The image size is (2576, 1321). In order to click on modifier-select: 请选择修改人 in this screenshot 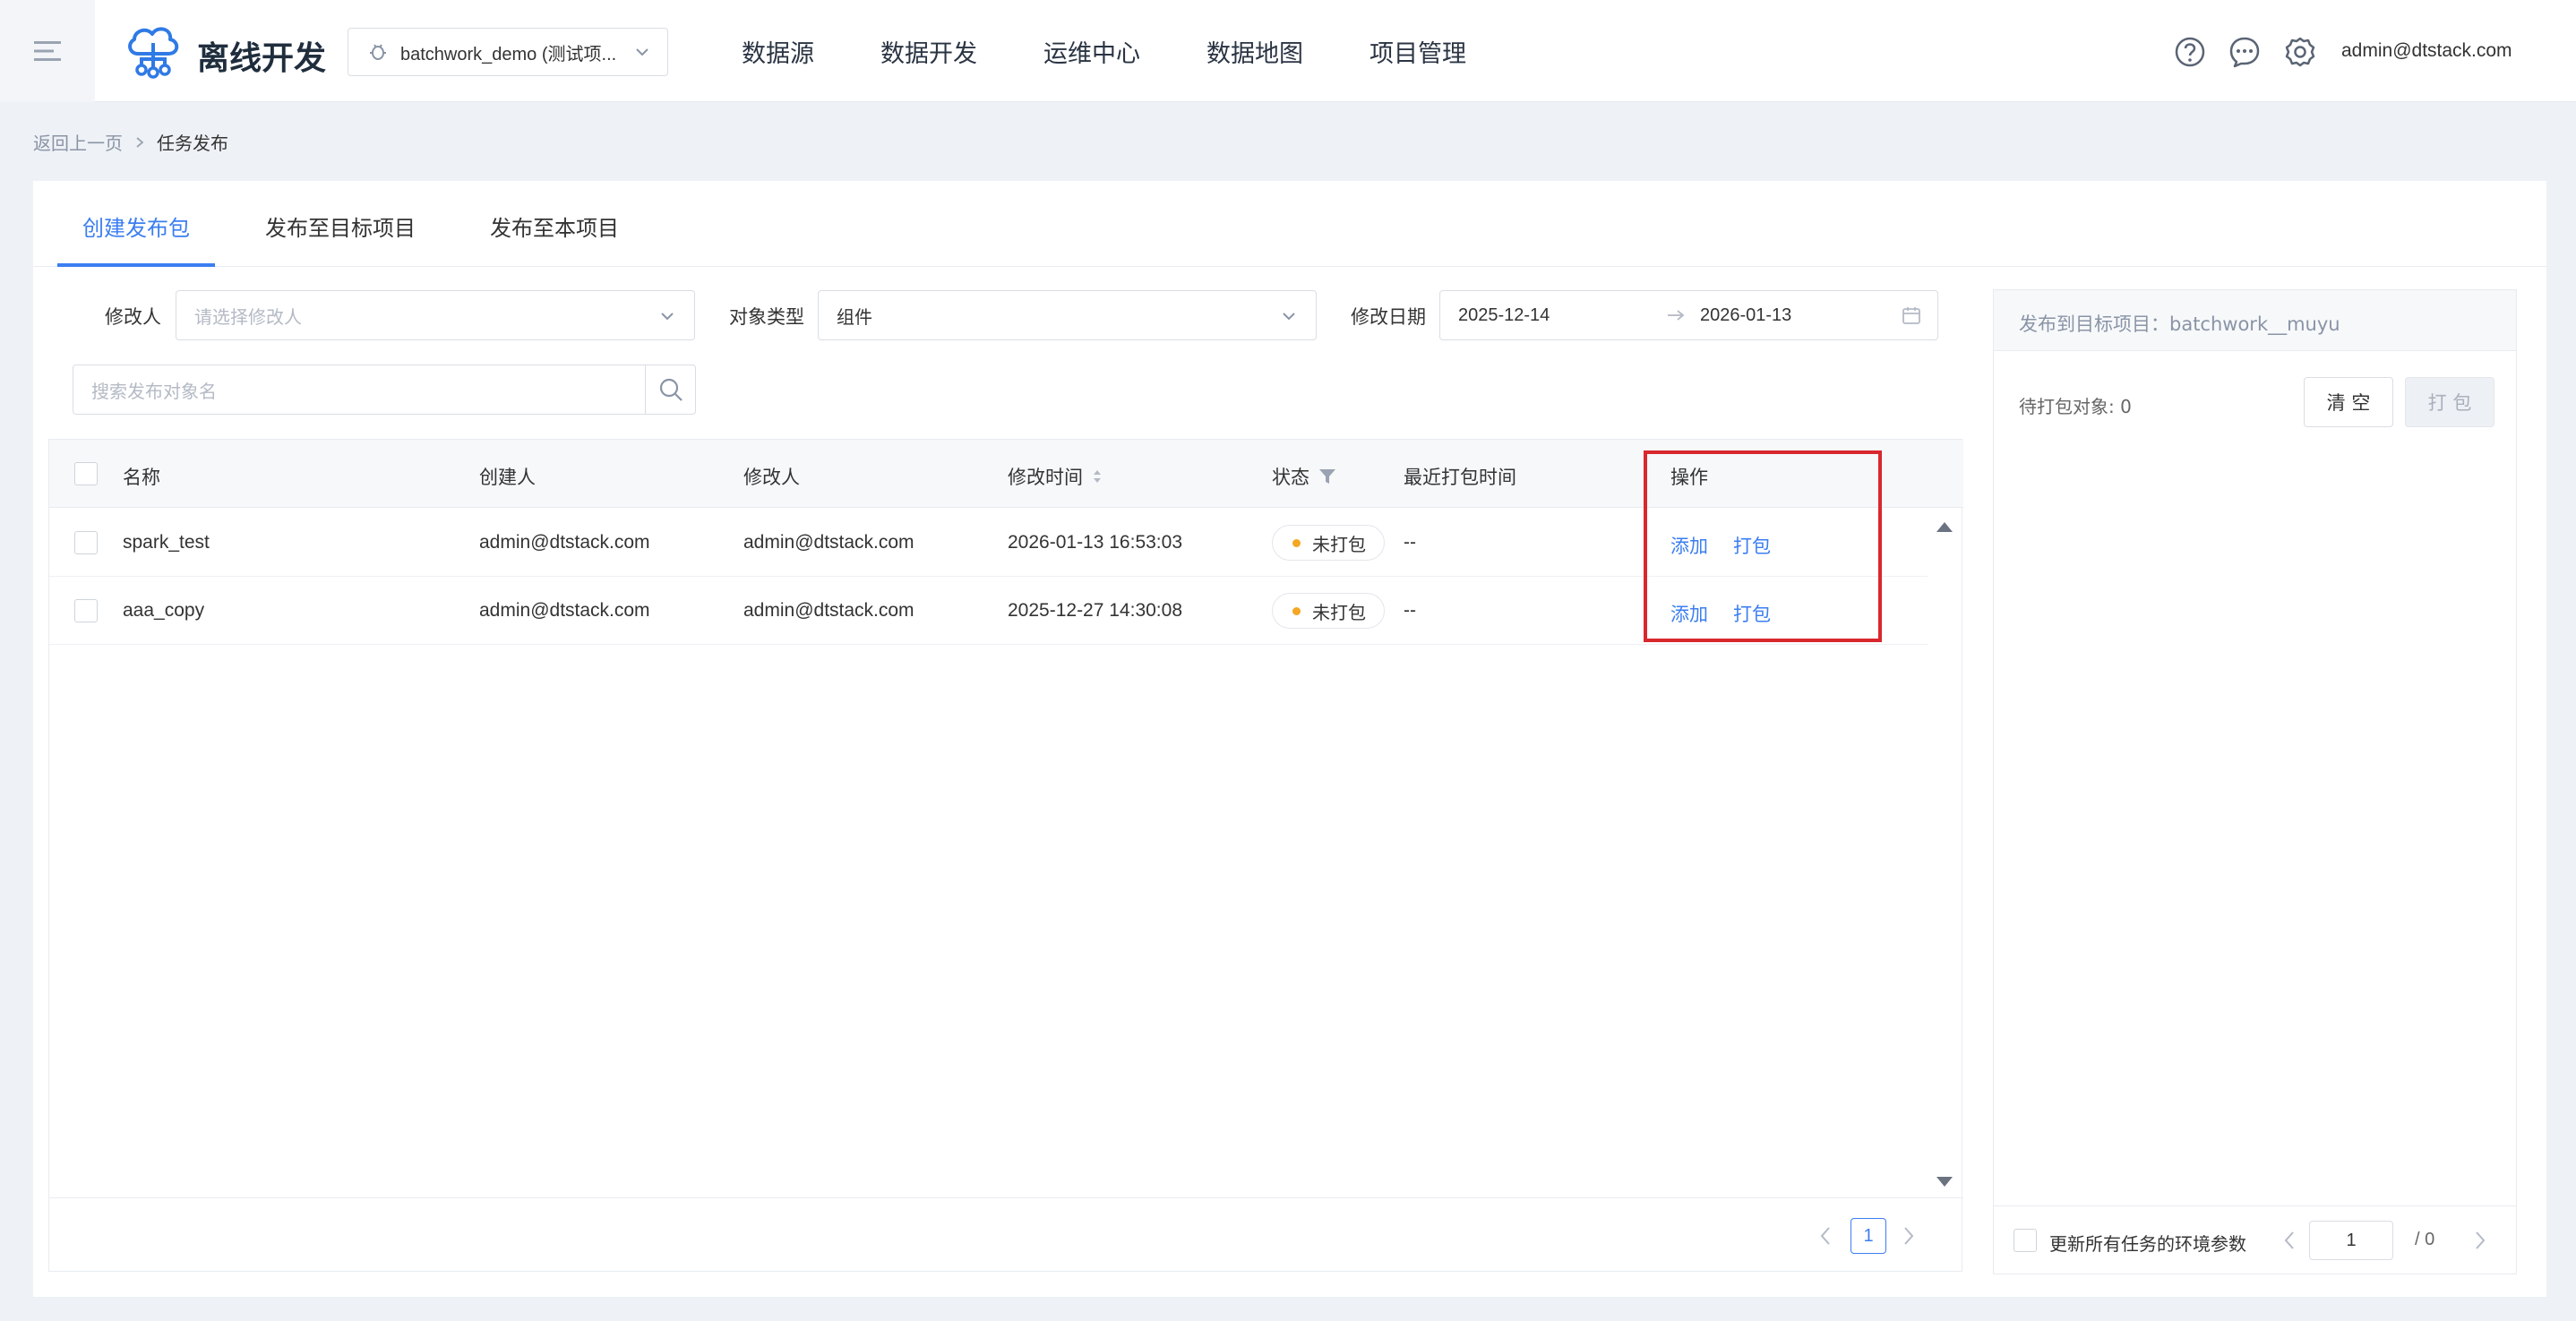, I will do `click(435, 315)`.